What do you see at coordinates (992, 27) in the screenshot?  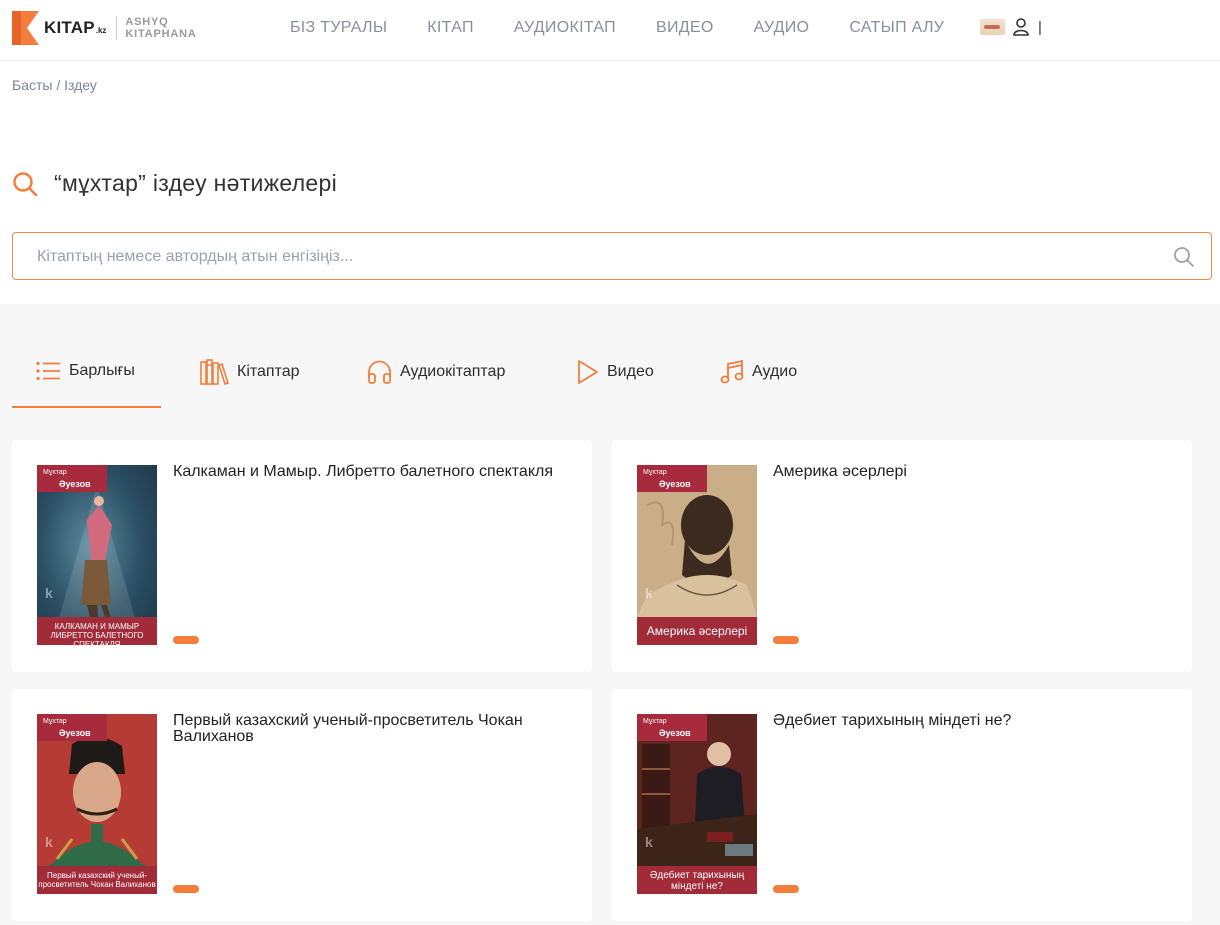 I see `language-flag-icon` at bounding box center [992, 27].